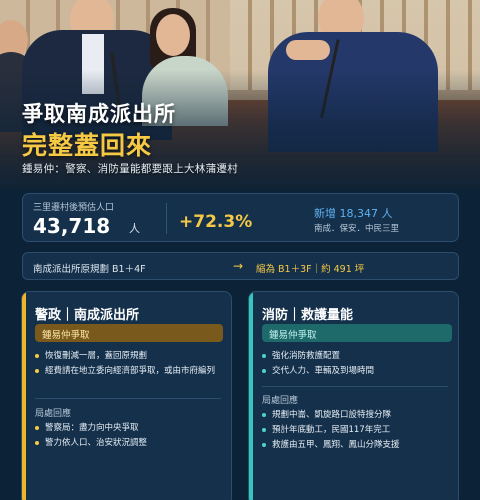 The image size is (480, 500). I want to click on list-item: 經費請在地立委向經濟部爭取，或由市府編列, so click(125, 371).